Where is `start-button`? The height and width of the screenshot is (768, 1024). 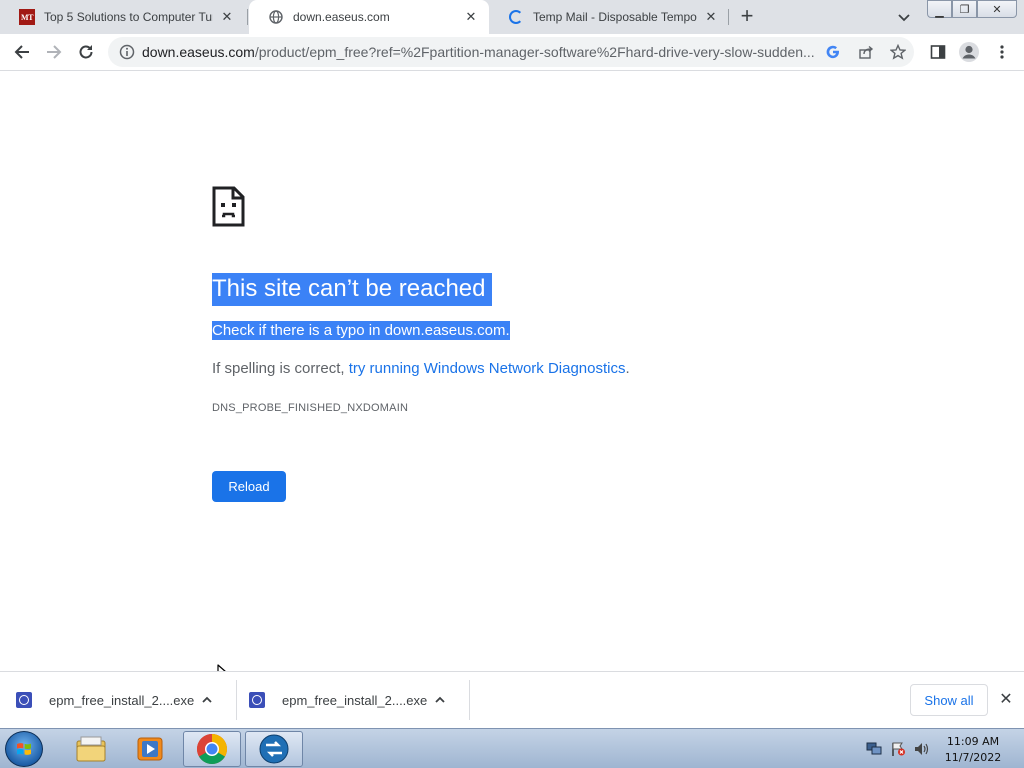 start-button is located at coordinates (24, 749).